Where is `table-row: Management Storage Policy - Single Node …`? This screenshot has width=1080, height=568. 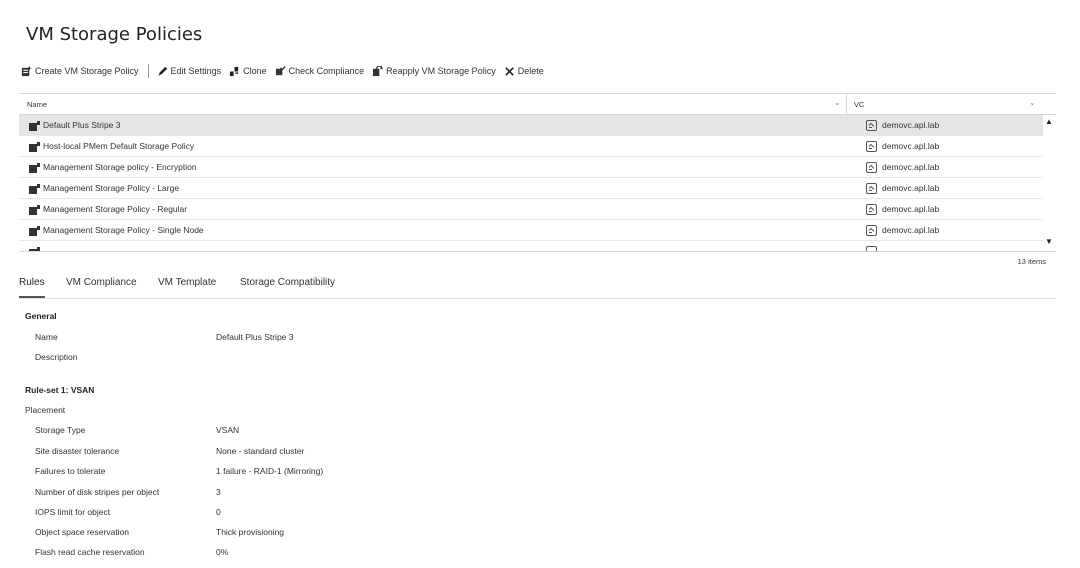
table-row: Management Storage Policy - Single Node … is located at coordinates (531, 230).